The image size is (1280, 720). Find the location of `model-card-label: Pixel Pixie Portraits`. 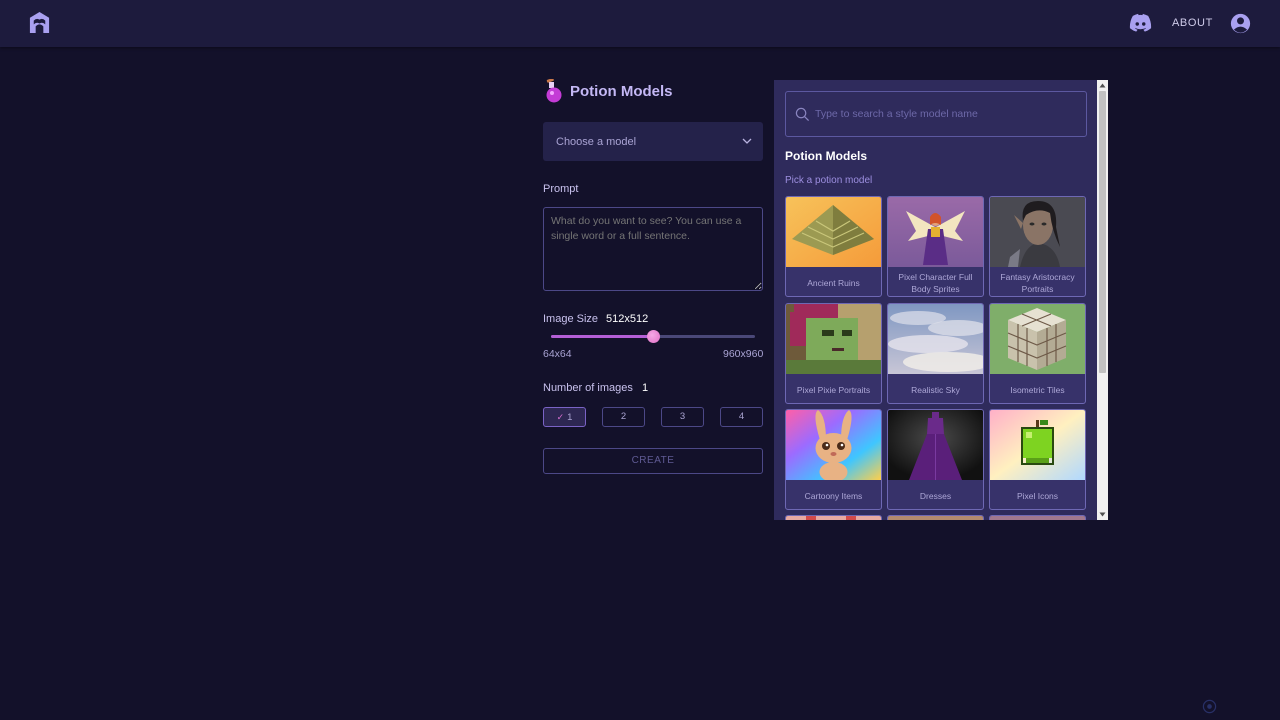

model-card-label: Pixel Pixie Portraits is located at coordinates (833, 389).